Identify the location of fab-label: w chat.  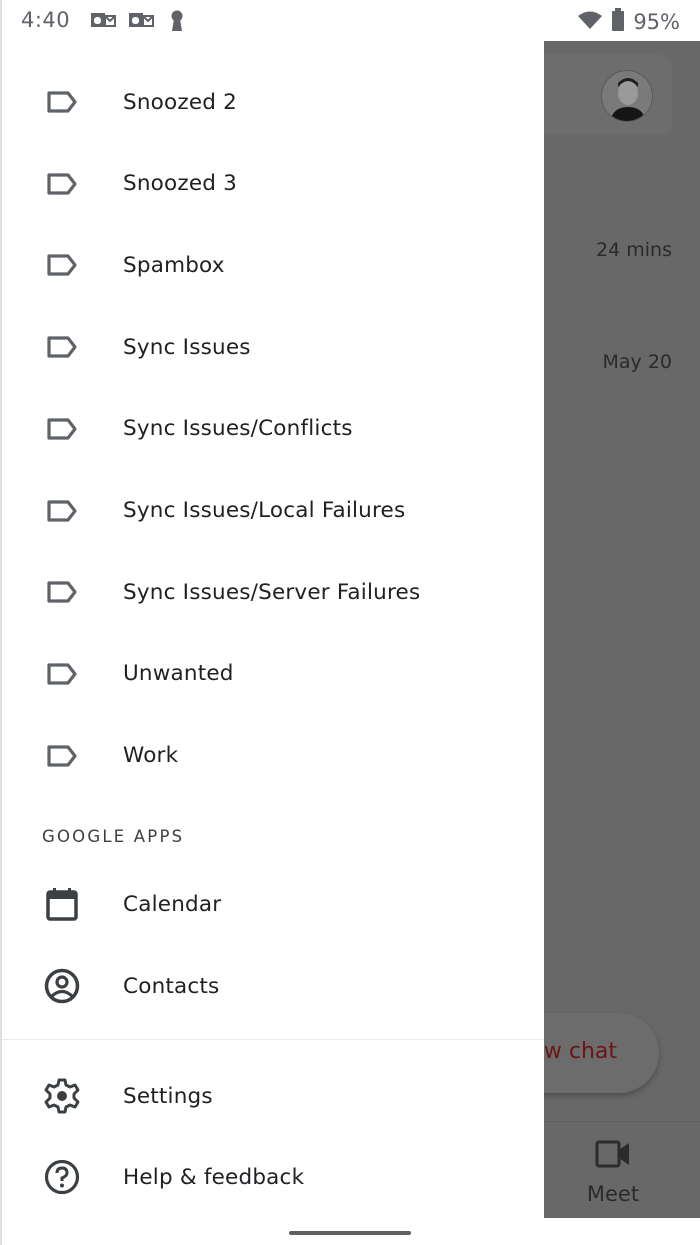
(580, 1051).